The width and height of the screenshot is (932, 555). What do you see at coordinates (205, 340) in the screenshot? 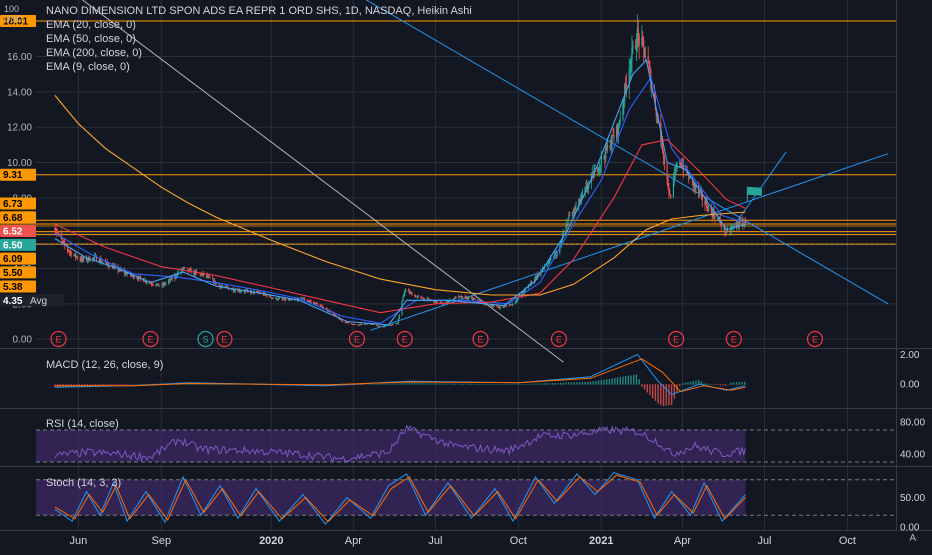
I see `split-event-letter: S` at bounding box center [205, 340].